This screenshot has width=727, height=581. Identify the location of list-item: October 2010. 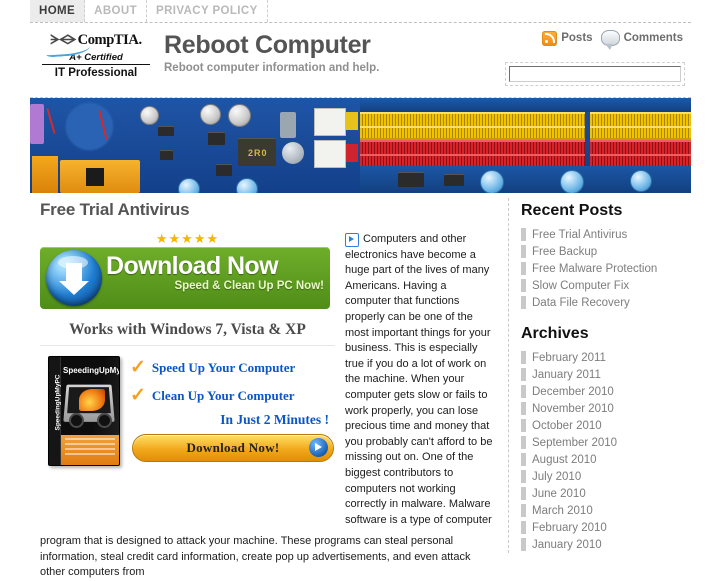
(609, 425).